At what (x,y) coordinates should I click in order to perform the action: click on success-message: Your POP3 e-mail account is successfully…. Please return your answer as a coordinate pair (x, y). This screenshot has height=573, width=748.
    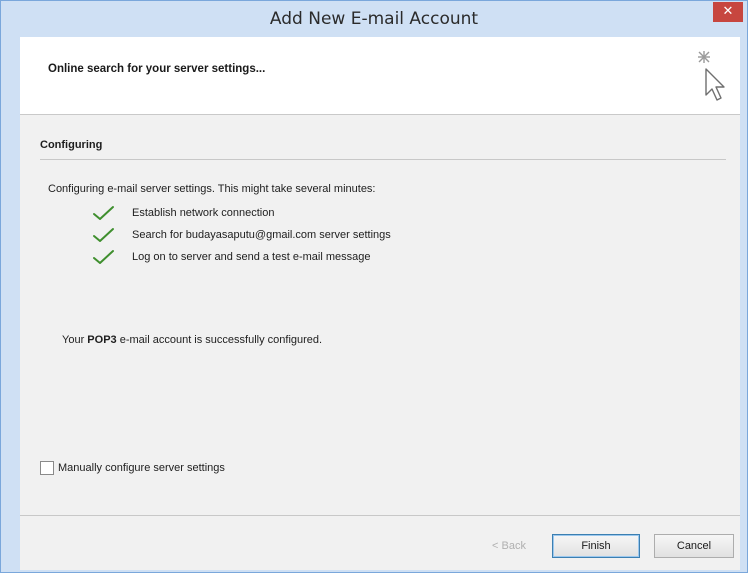
    Looking at the image, I should click on (192, 340).